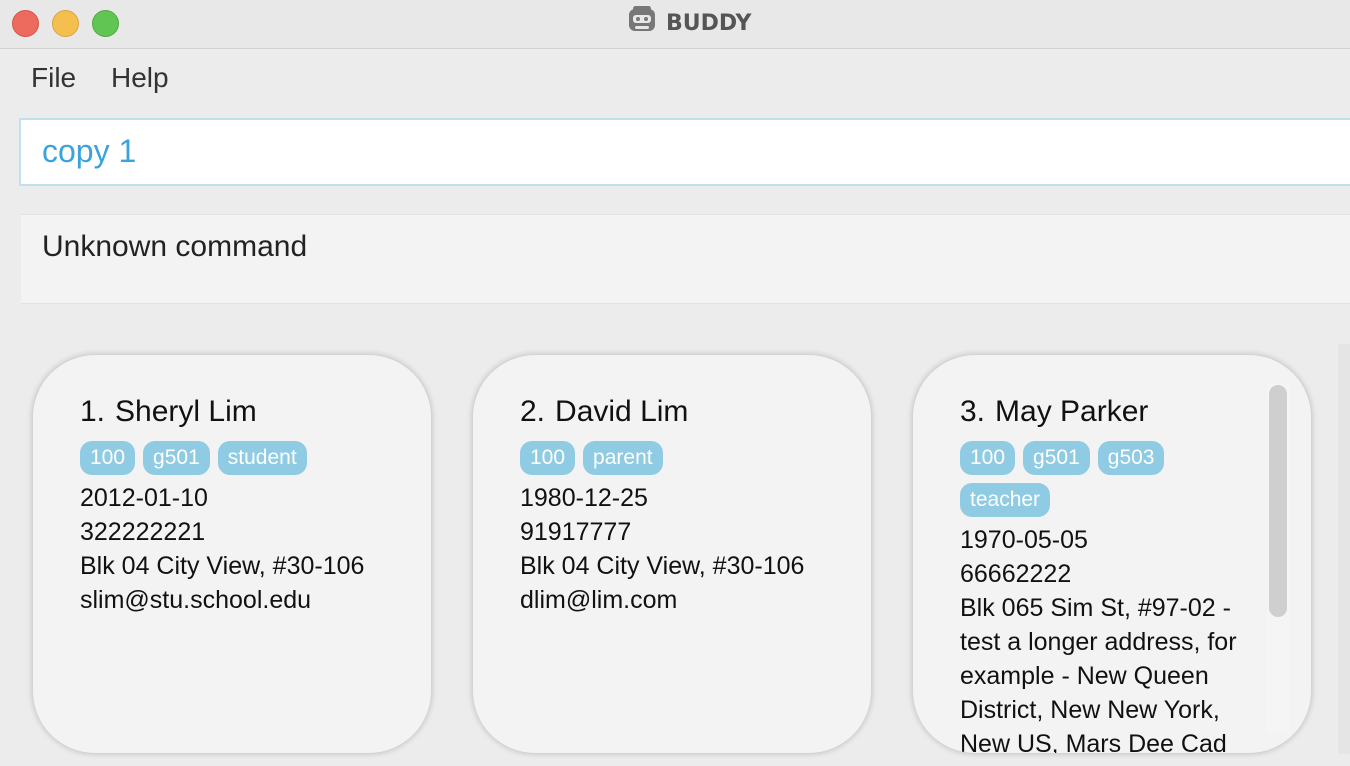 Image resolution: width=1350 pixels, height=766 pixels. I want to click on contact-birthday: 2012-01-10, so click(144, 498).